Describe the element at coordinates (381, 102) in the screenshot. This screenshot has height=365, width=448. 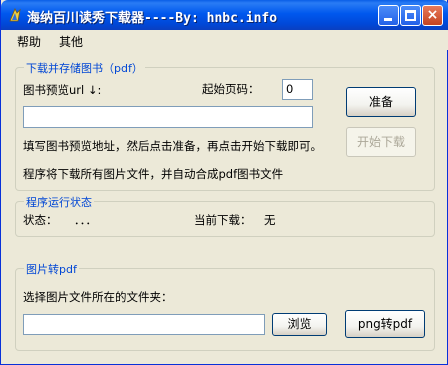
I see `prepare-button: 准备` at that location.